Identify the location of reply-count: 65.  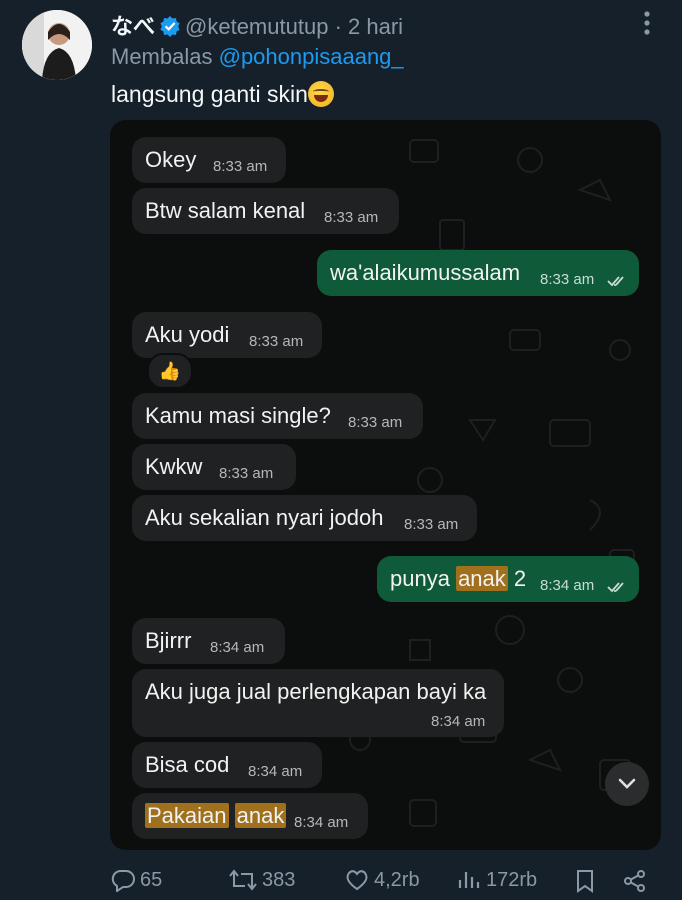
(151, 879).